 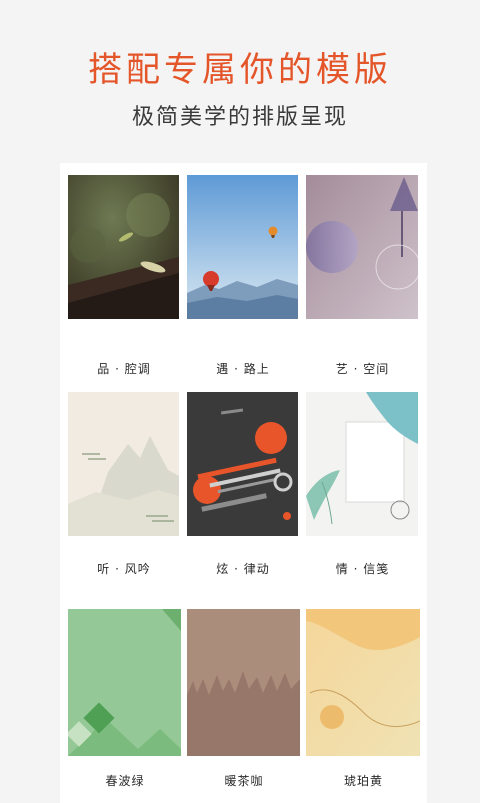 I want to click on template-thumbnail-warm-tea, so click(x=243, y=682).